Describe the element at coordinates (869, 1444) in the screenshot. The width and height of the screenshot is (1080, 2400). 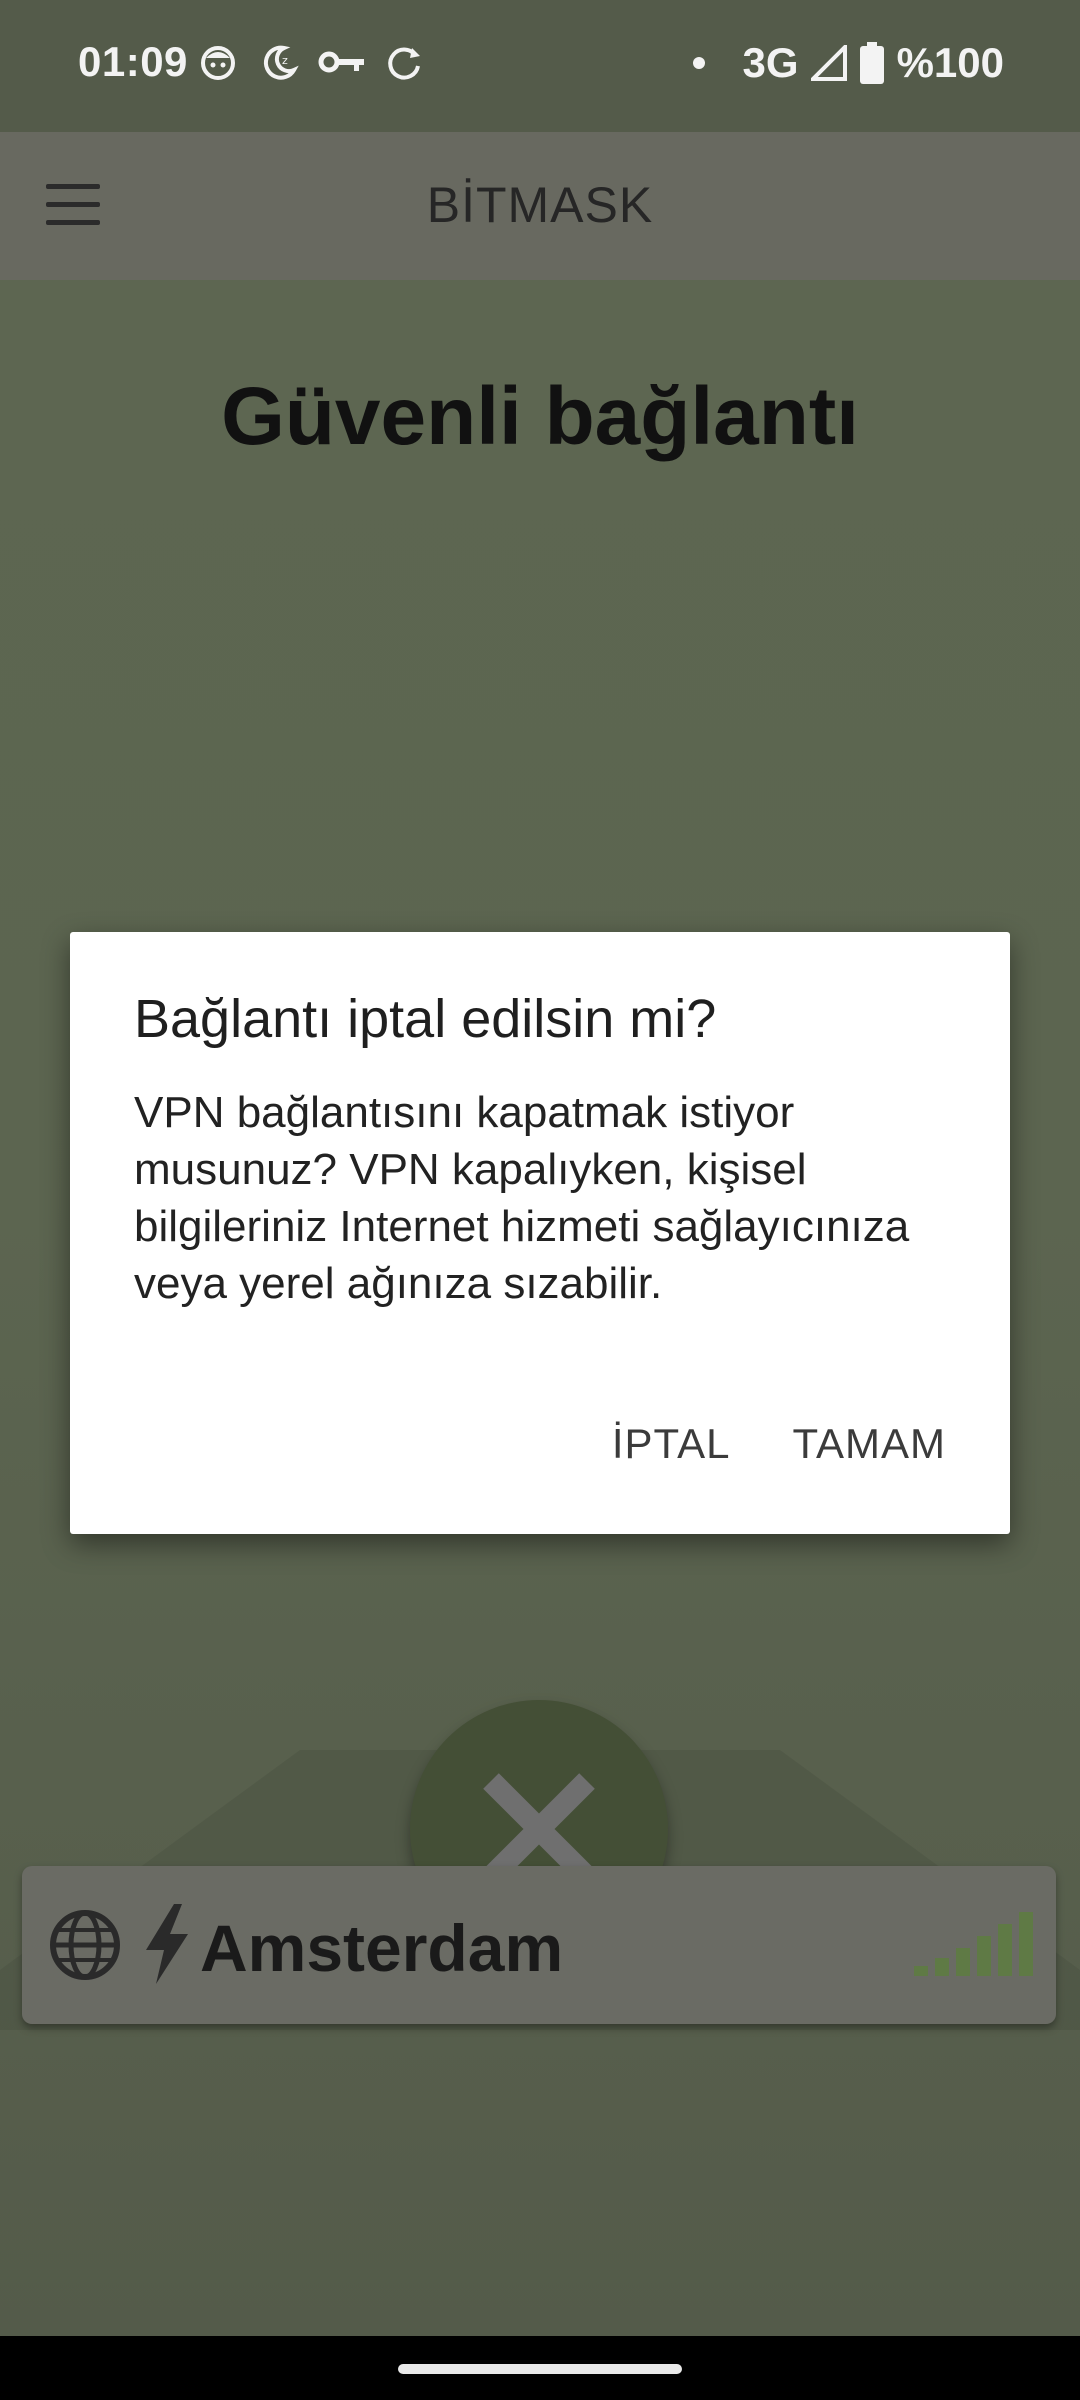
I see `ok-button: TAMAM` at that location.